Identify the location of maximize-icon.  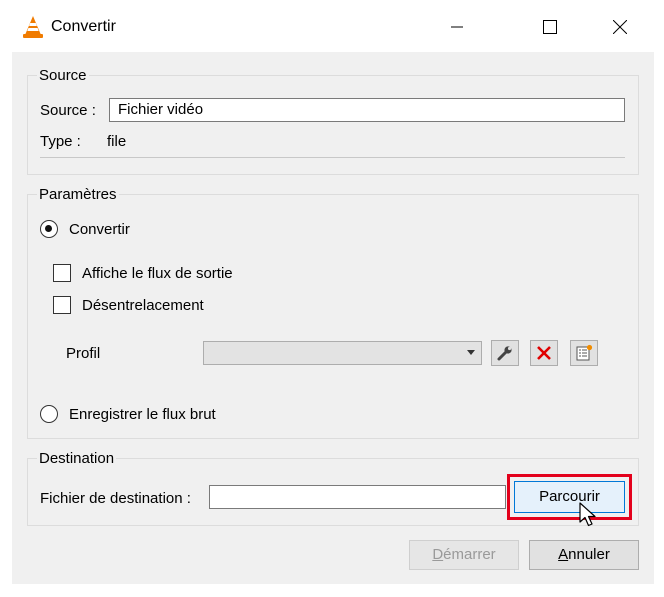
(550, 27).